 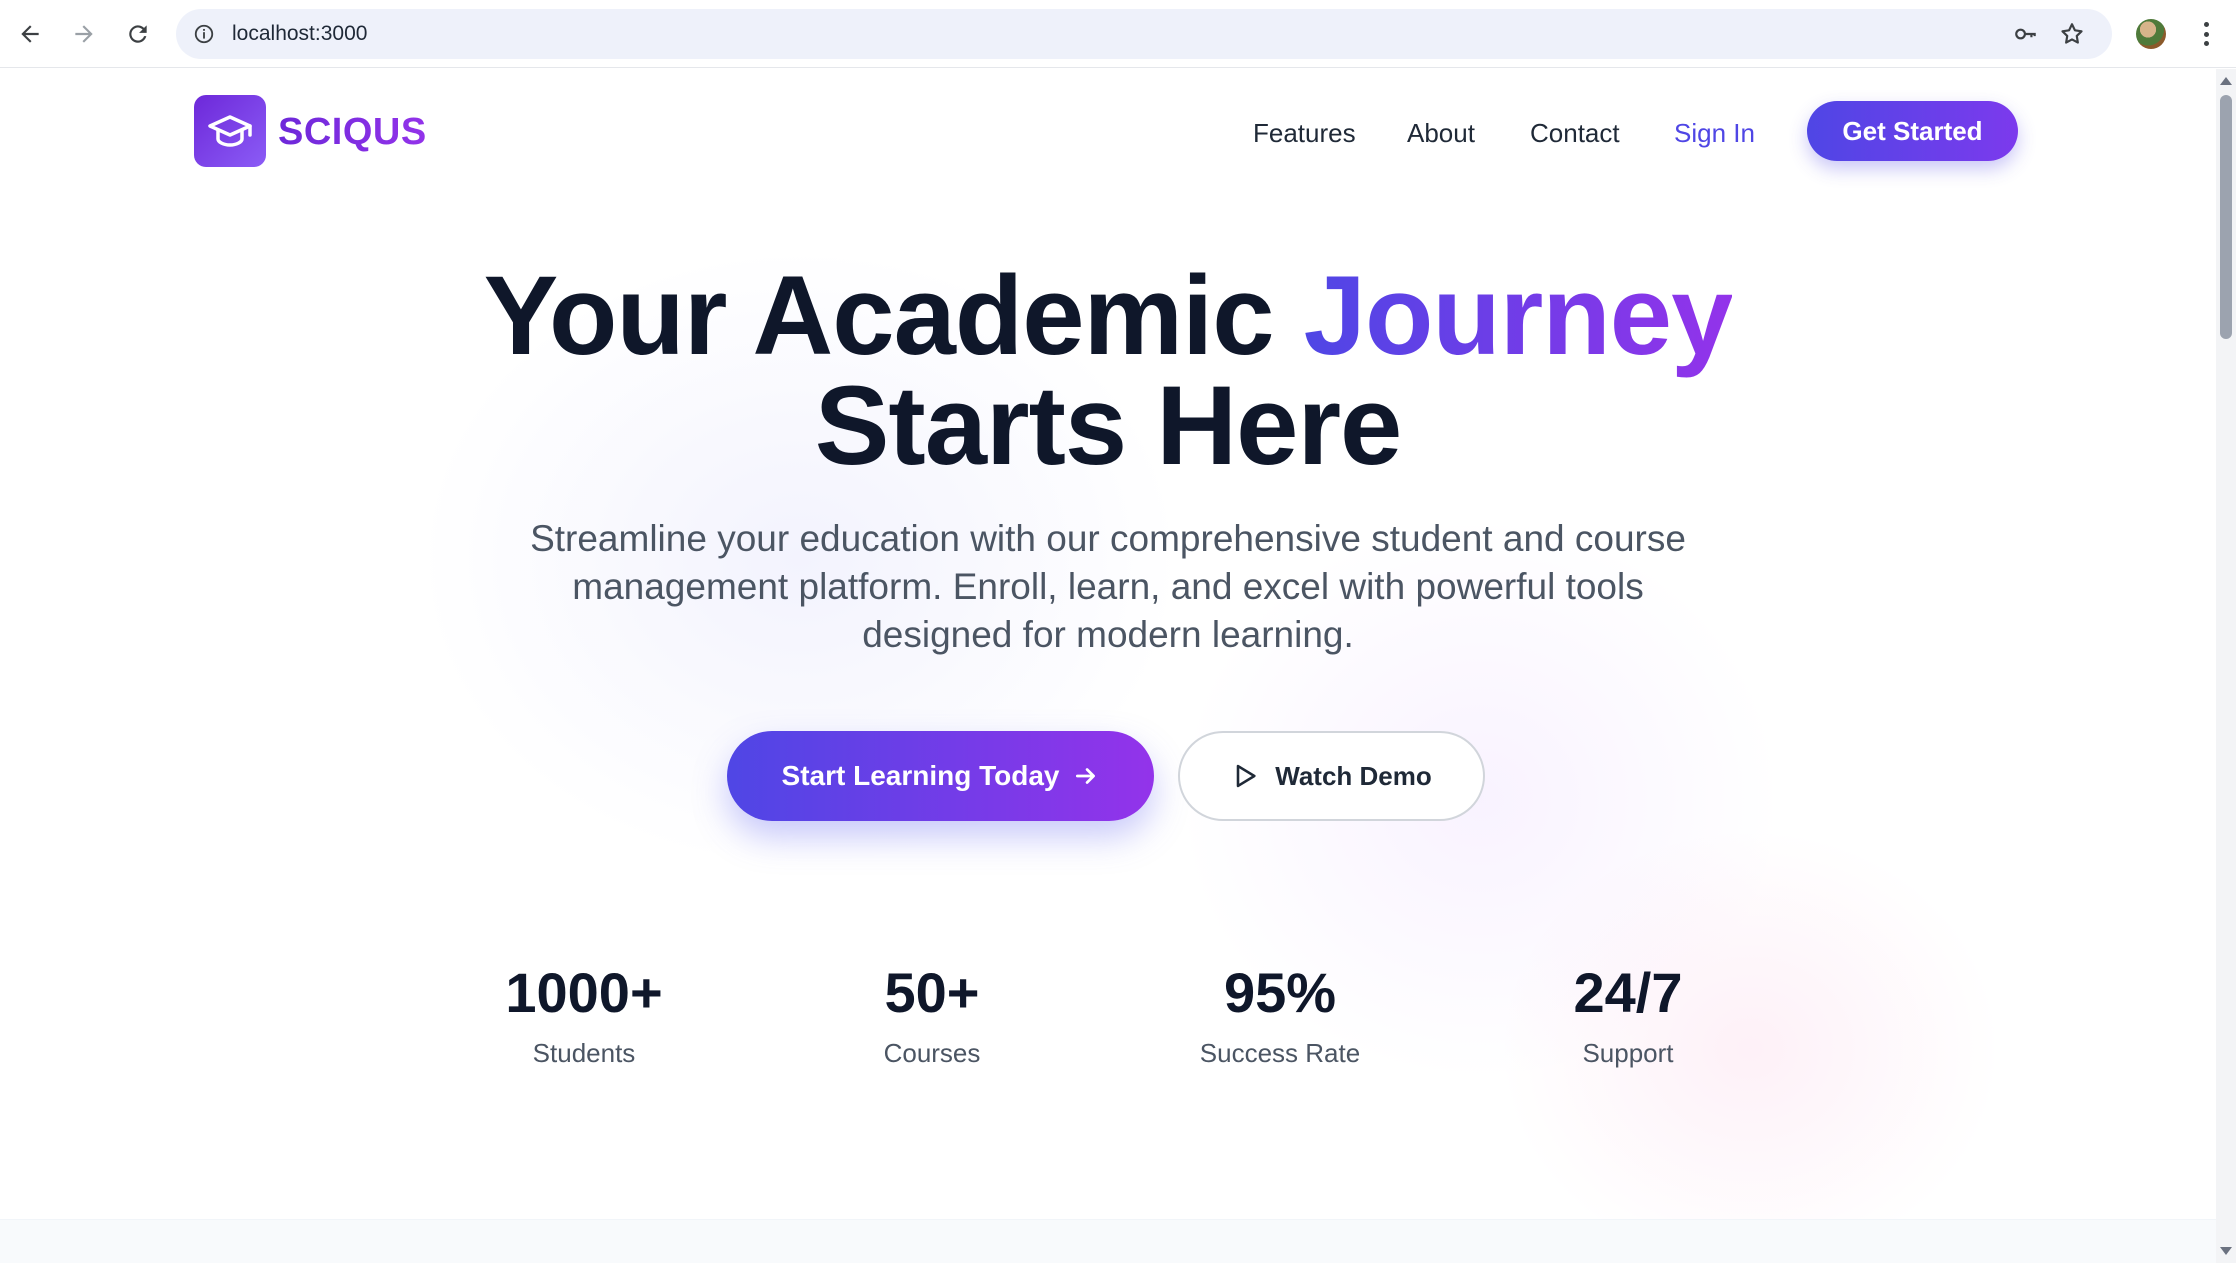 I want to click on graduation-cap-icon, so click(x=230, y=131).